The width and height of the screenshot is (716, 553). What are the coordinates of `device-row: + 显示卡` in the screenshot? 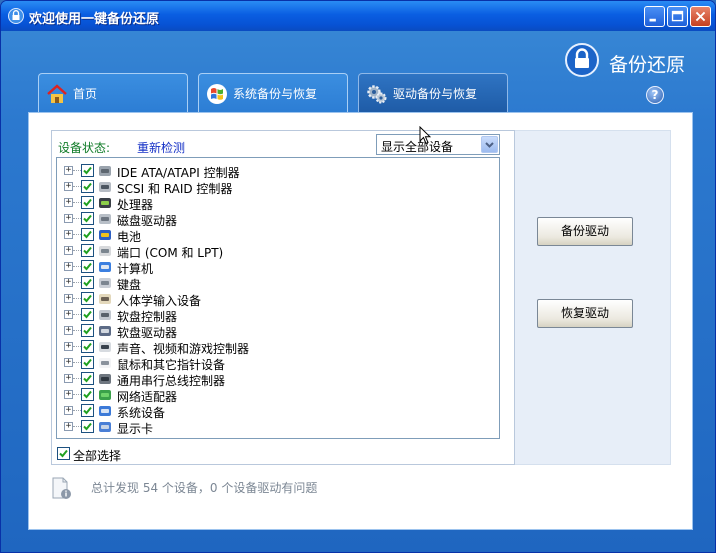 It's located at (277, 427).